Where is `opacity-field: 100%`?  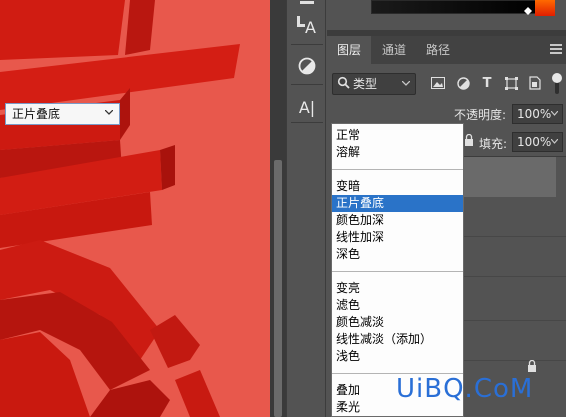 opacity-field: 100% is located at coordinates (537, 114).